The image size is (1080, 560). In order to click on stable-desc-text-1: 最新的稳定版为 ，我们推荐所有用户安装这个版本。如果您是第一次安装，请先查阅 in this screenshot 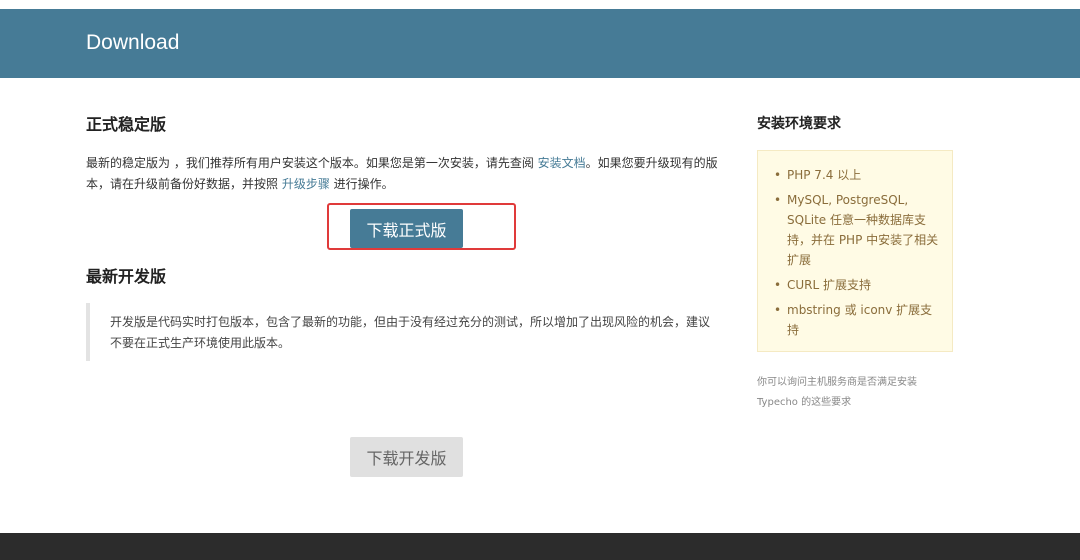, I will do `click(312, 163)`.